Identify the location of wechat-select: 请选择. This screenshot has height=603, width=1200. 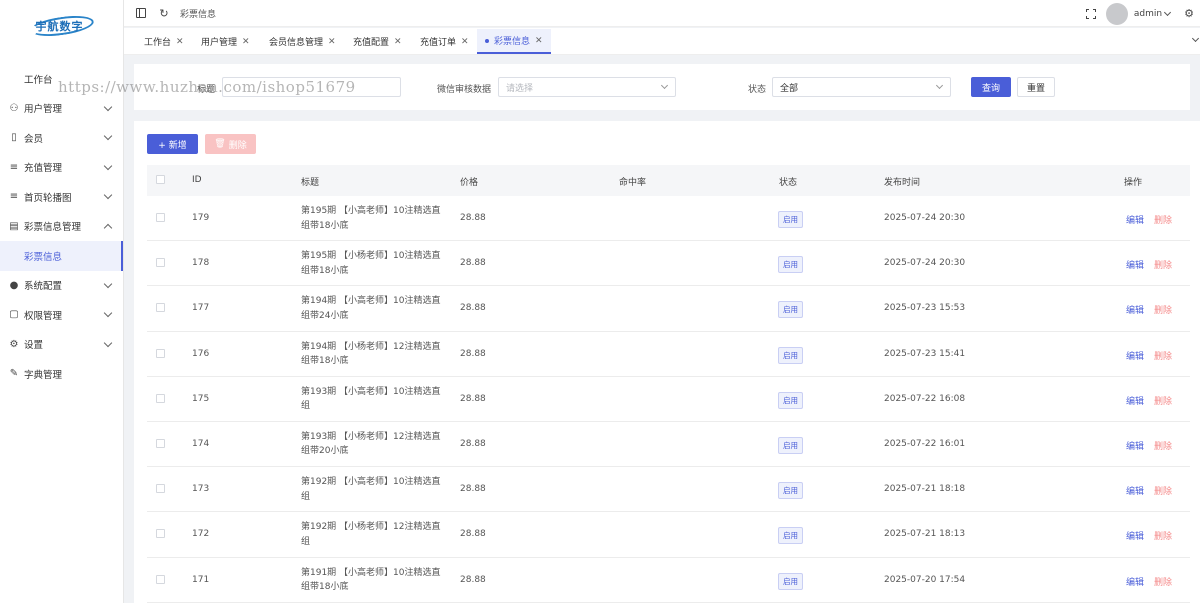
(587, 87).